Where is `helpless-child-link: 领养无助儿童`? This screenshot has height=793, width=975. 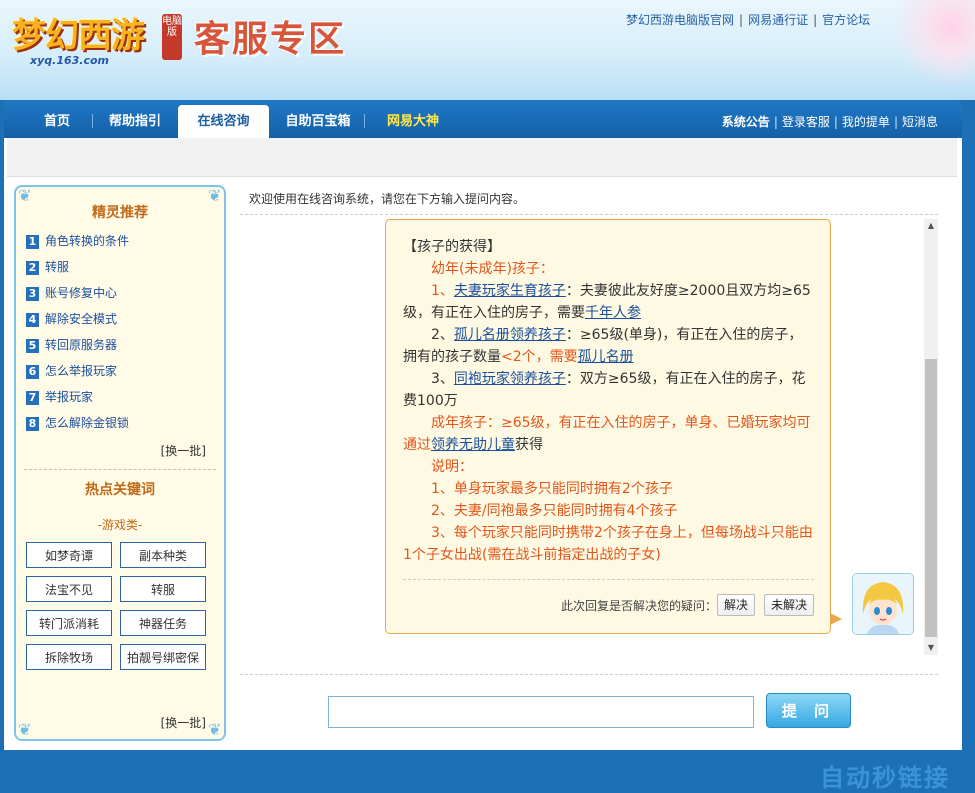
helpless-child-link: 领养无助儿童 is located at coordinates (473, 445).